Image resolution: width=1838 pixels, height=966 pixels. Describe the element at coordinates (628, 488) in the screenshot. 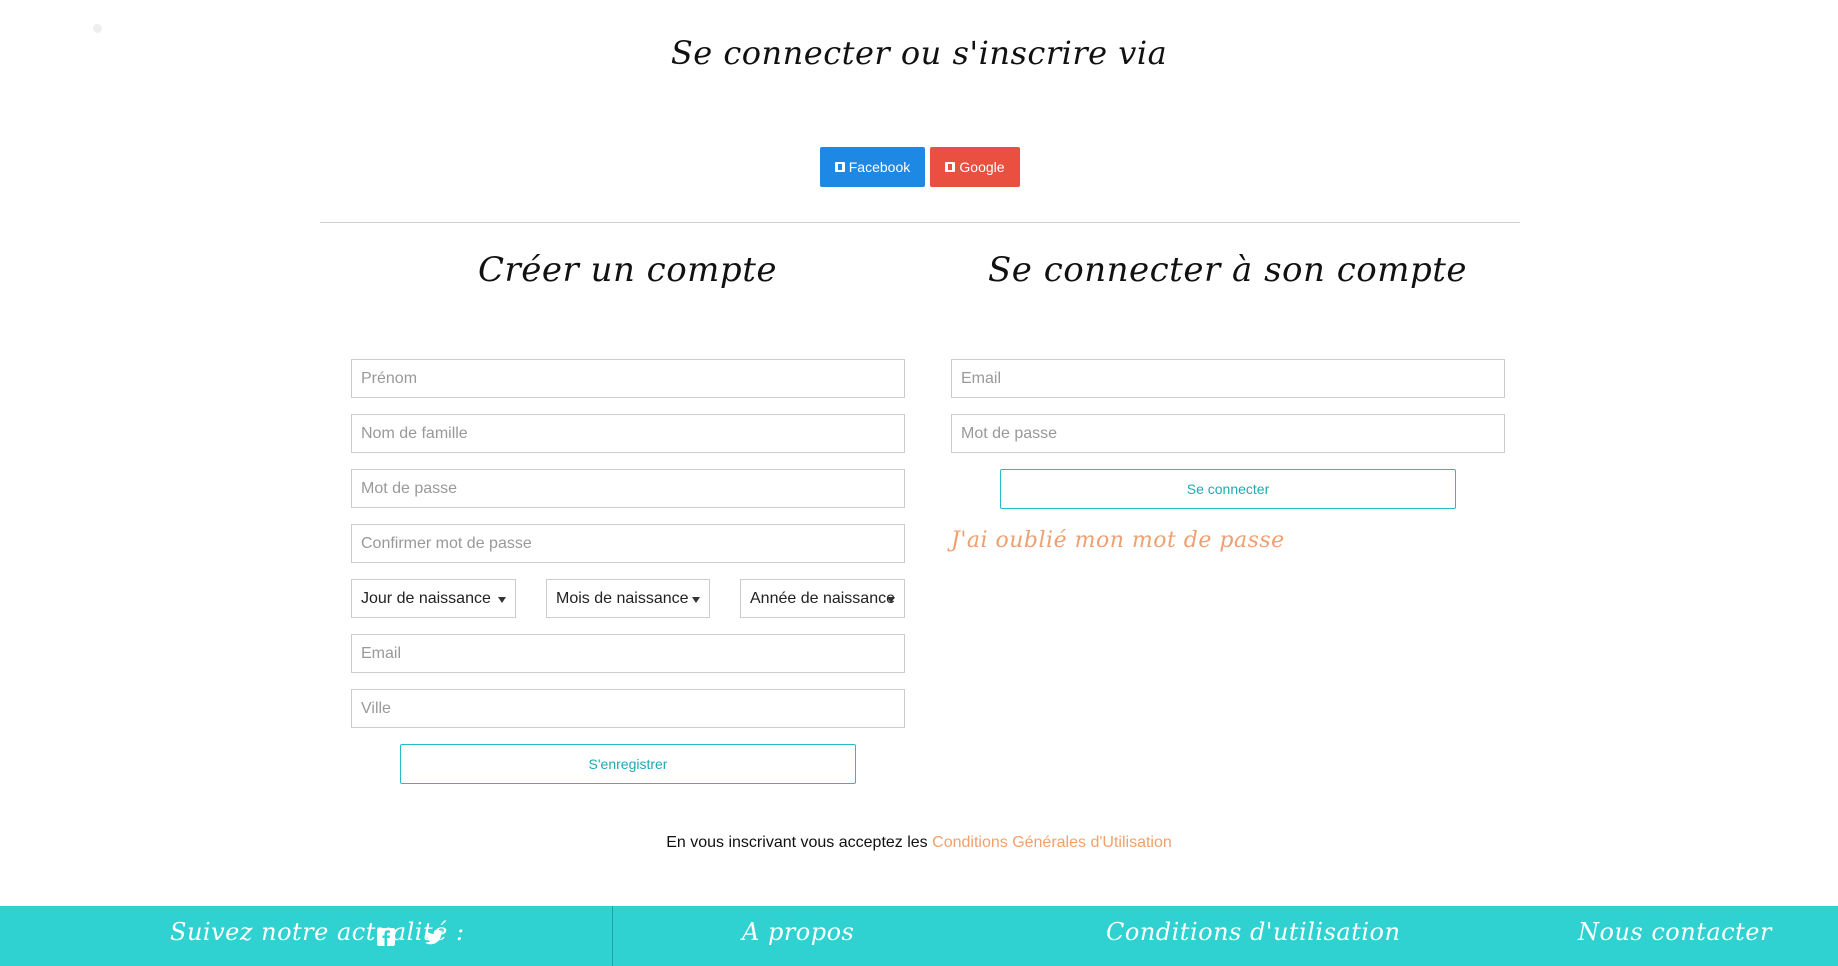

I see `register-password-input` at that location.